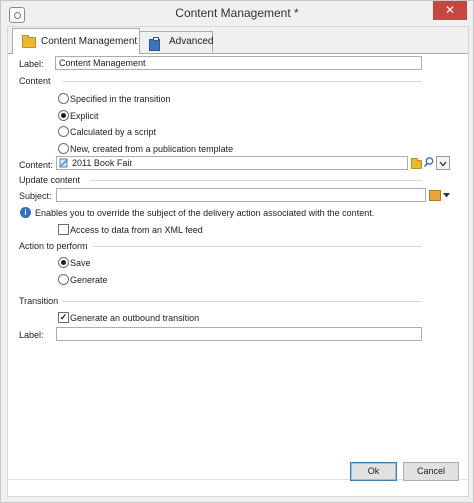 The image size is (474, 503). I want to click on tab-advanced: Advanced, so click(176, 41).